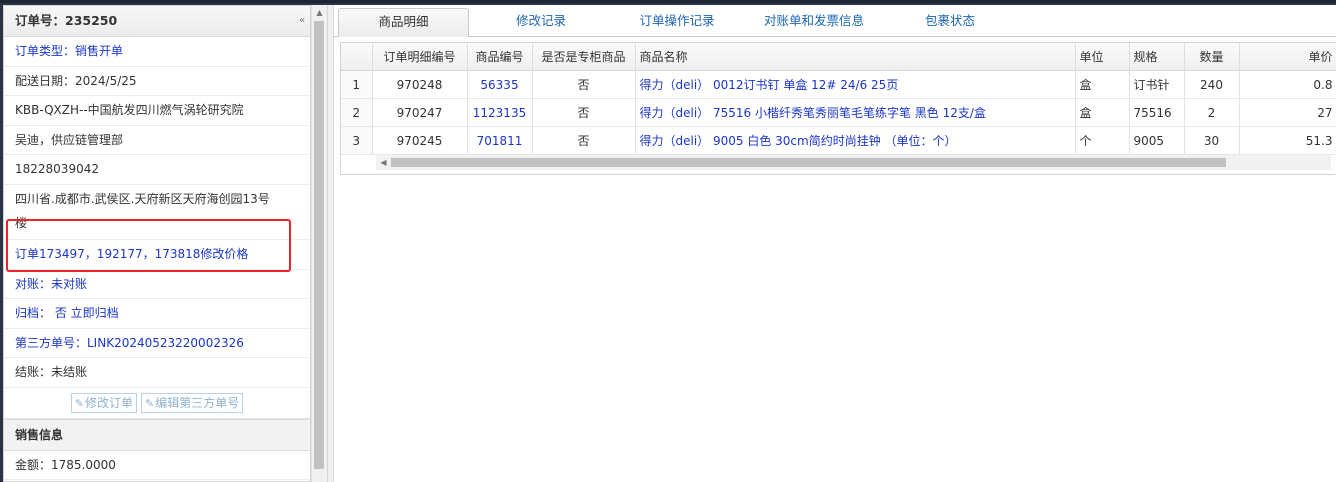 This screenshot has width=1336, height=482. Describe the element at coordinates (357, 57) in the screenshot. I see `row-number-header` at that location.